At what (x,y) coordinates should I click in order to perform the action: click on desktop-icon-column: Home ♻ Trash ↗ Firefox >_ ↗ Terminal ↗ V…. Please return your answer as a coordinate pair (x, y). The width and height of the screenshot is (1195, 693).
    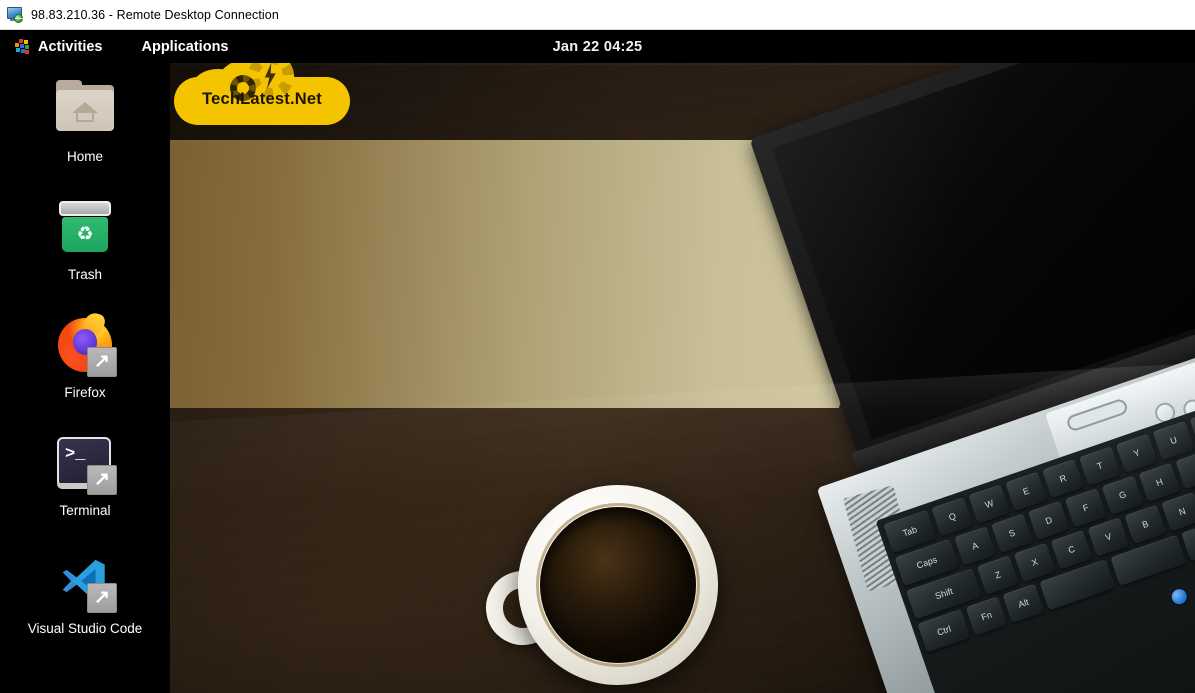
    Looking at the image, I should click on (85, 378).